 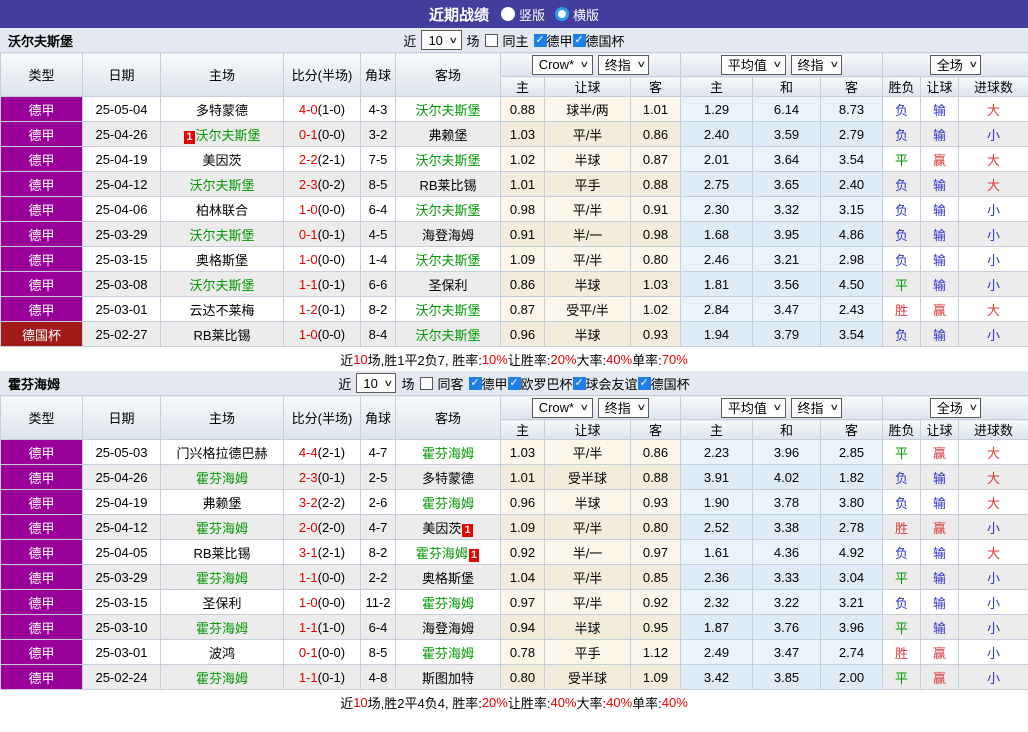 I want to click on score-cell: 2-2(2-1), so click(x=322, y=159).